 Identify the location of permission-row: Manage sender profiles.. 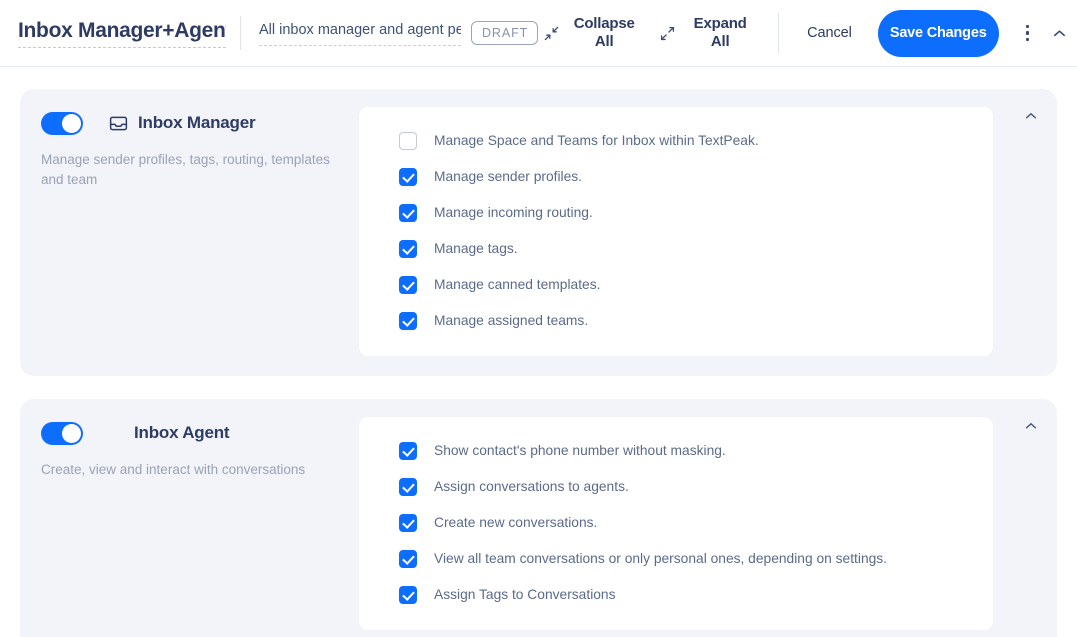
(676, 177).